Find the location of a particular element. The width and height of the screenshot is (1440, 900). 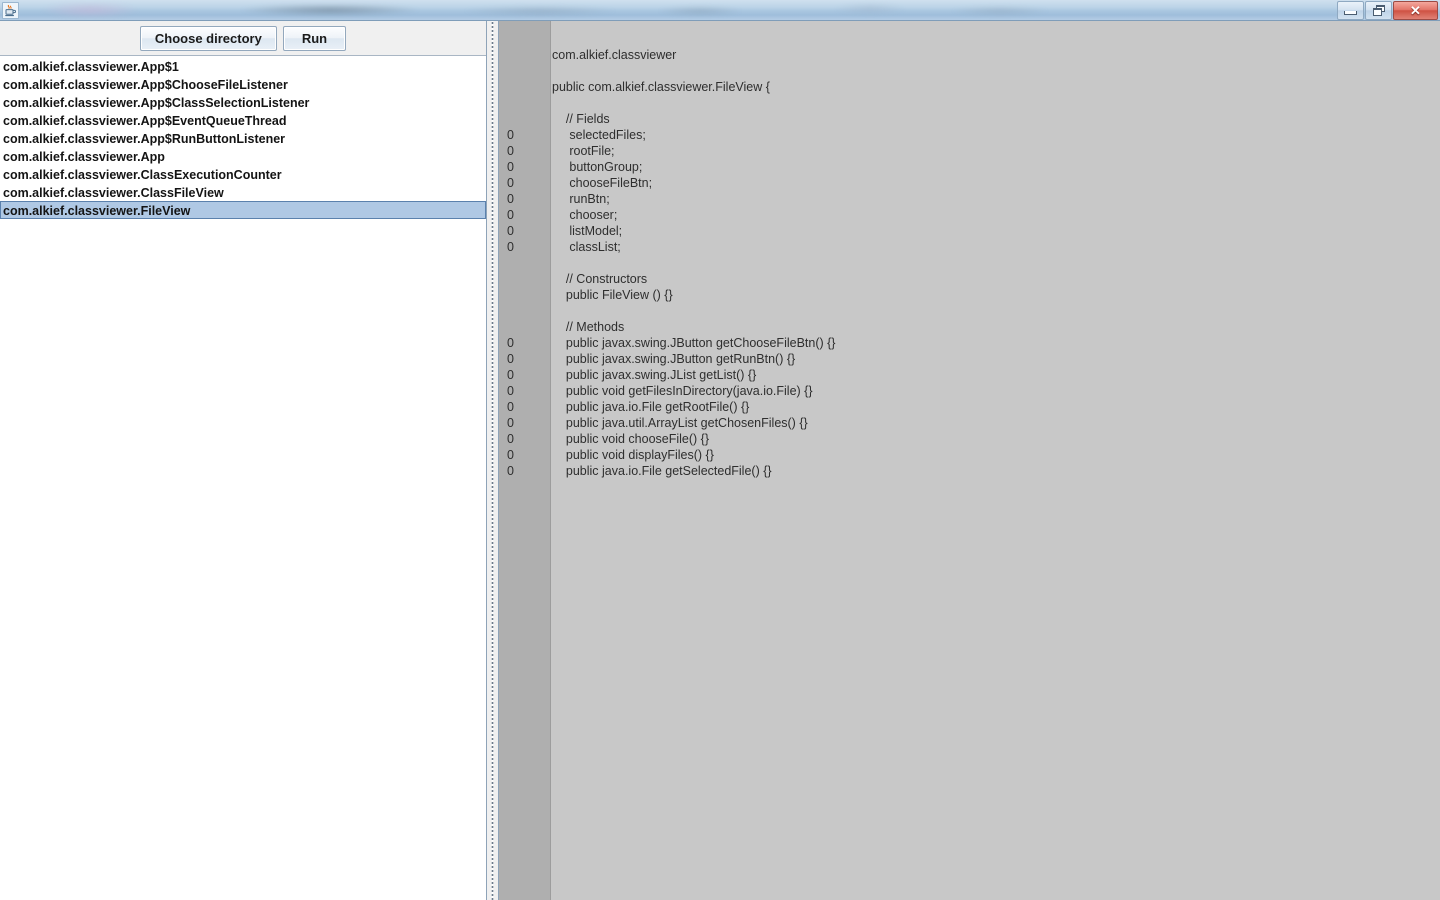

divider-grip-icon is located at coordinates (492, 460).